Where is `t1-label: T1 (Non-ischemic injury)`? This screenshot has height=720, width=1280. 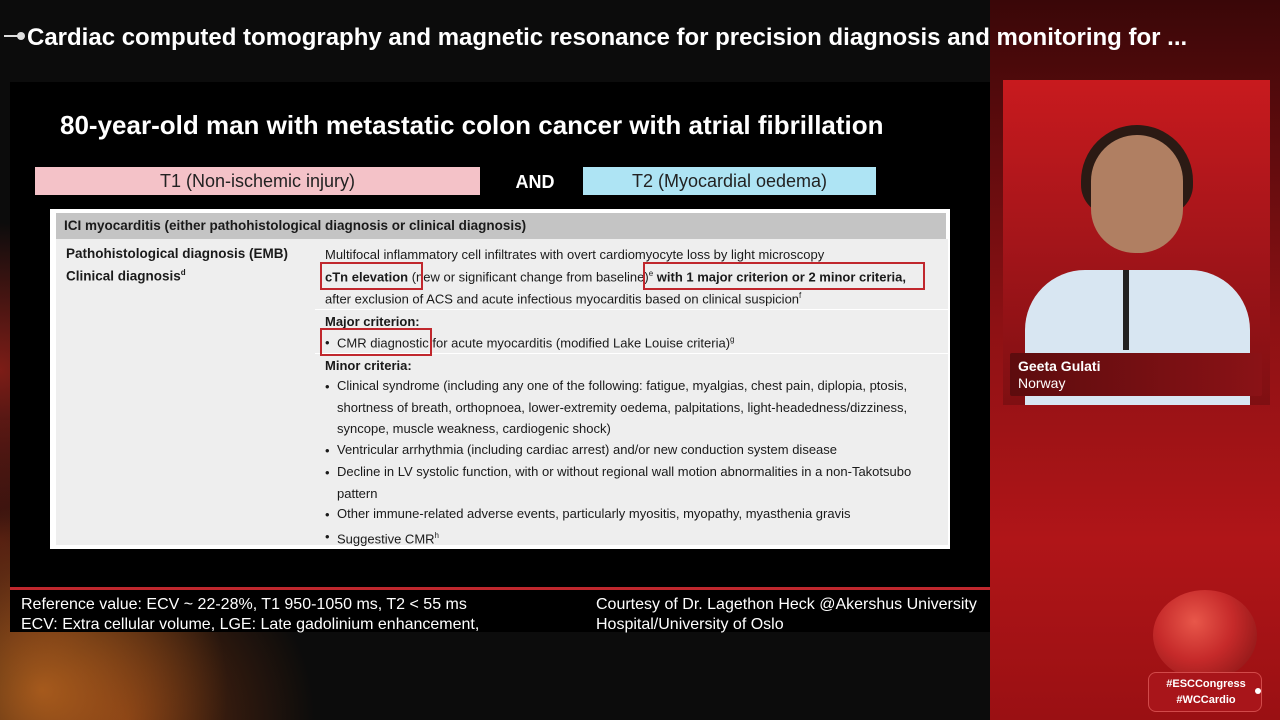
t1-label: T1 (Non-ischemic injury) is located at coordinates (257, 181).